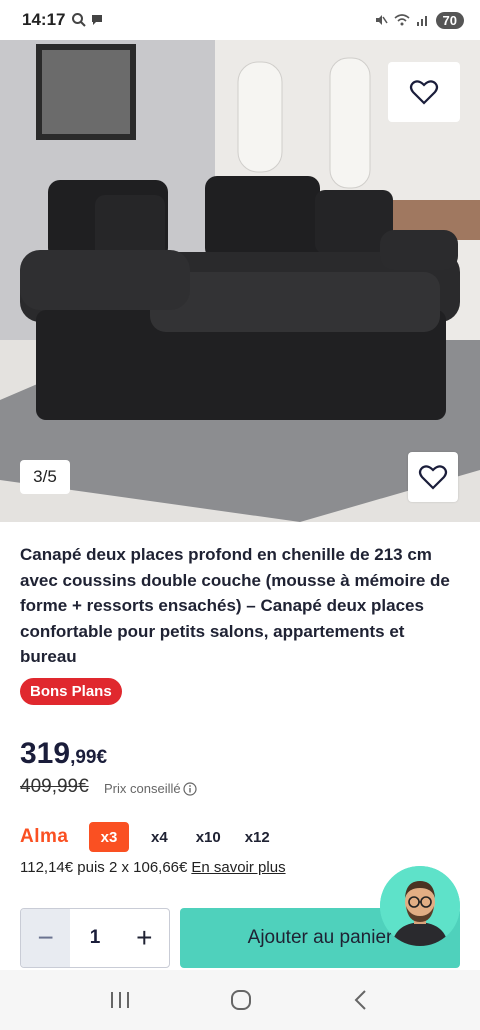  What do you see at coordinates (159, 837) in the screenshot?
I see `alma-option-x4: x4` at bounding box center [159, 837].